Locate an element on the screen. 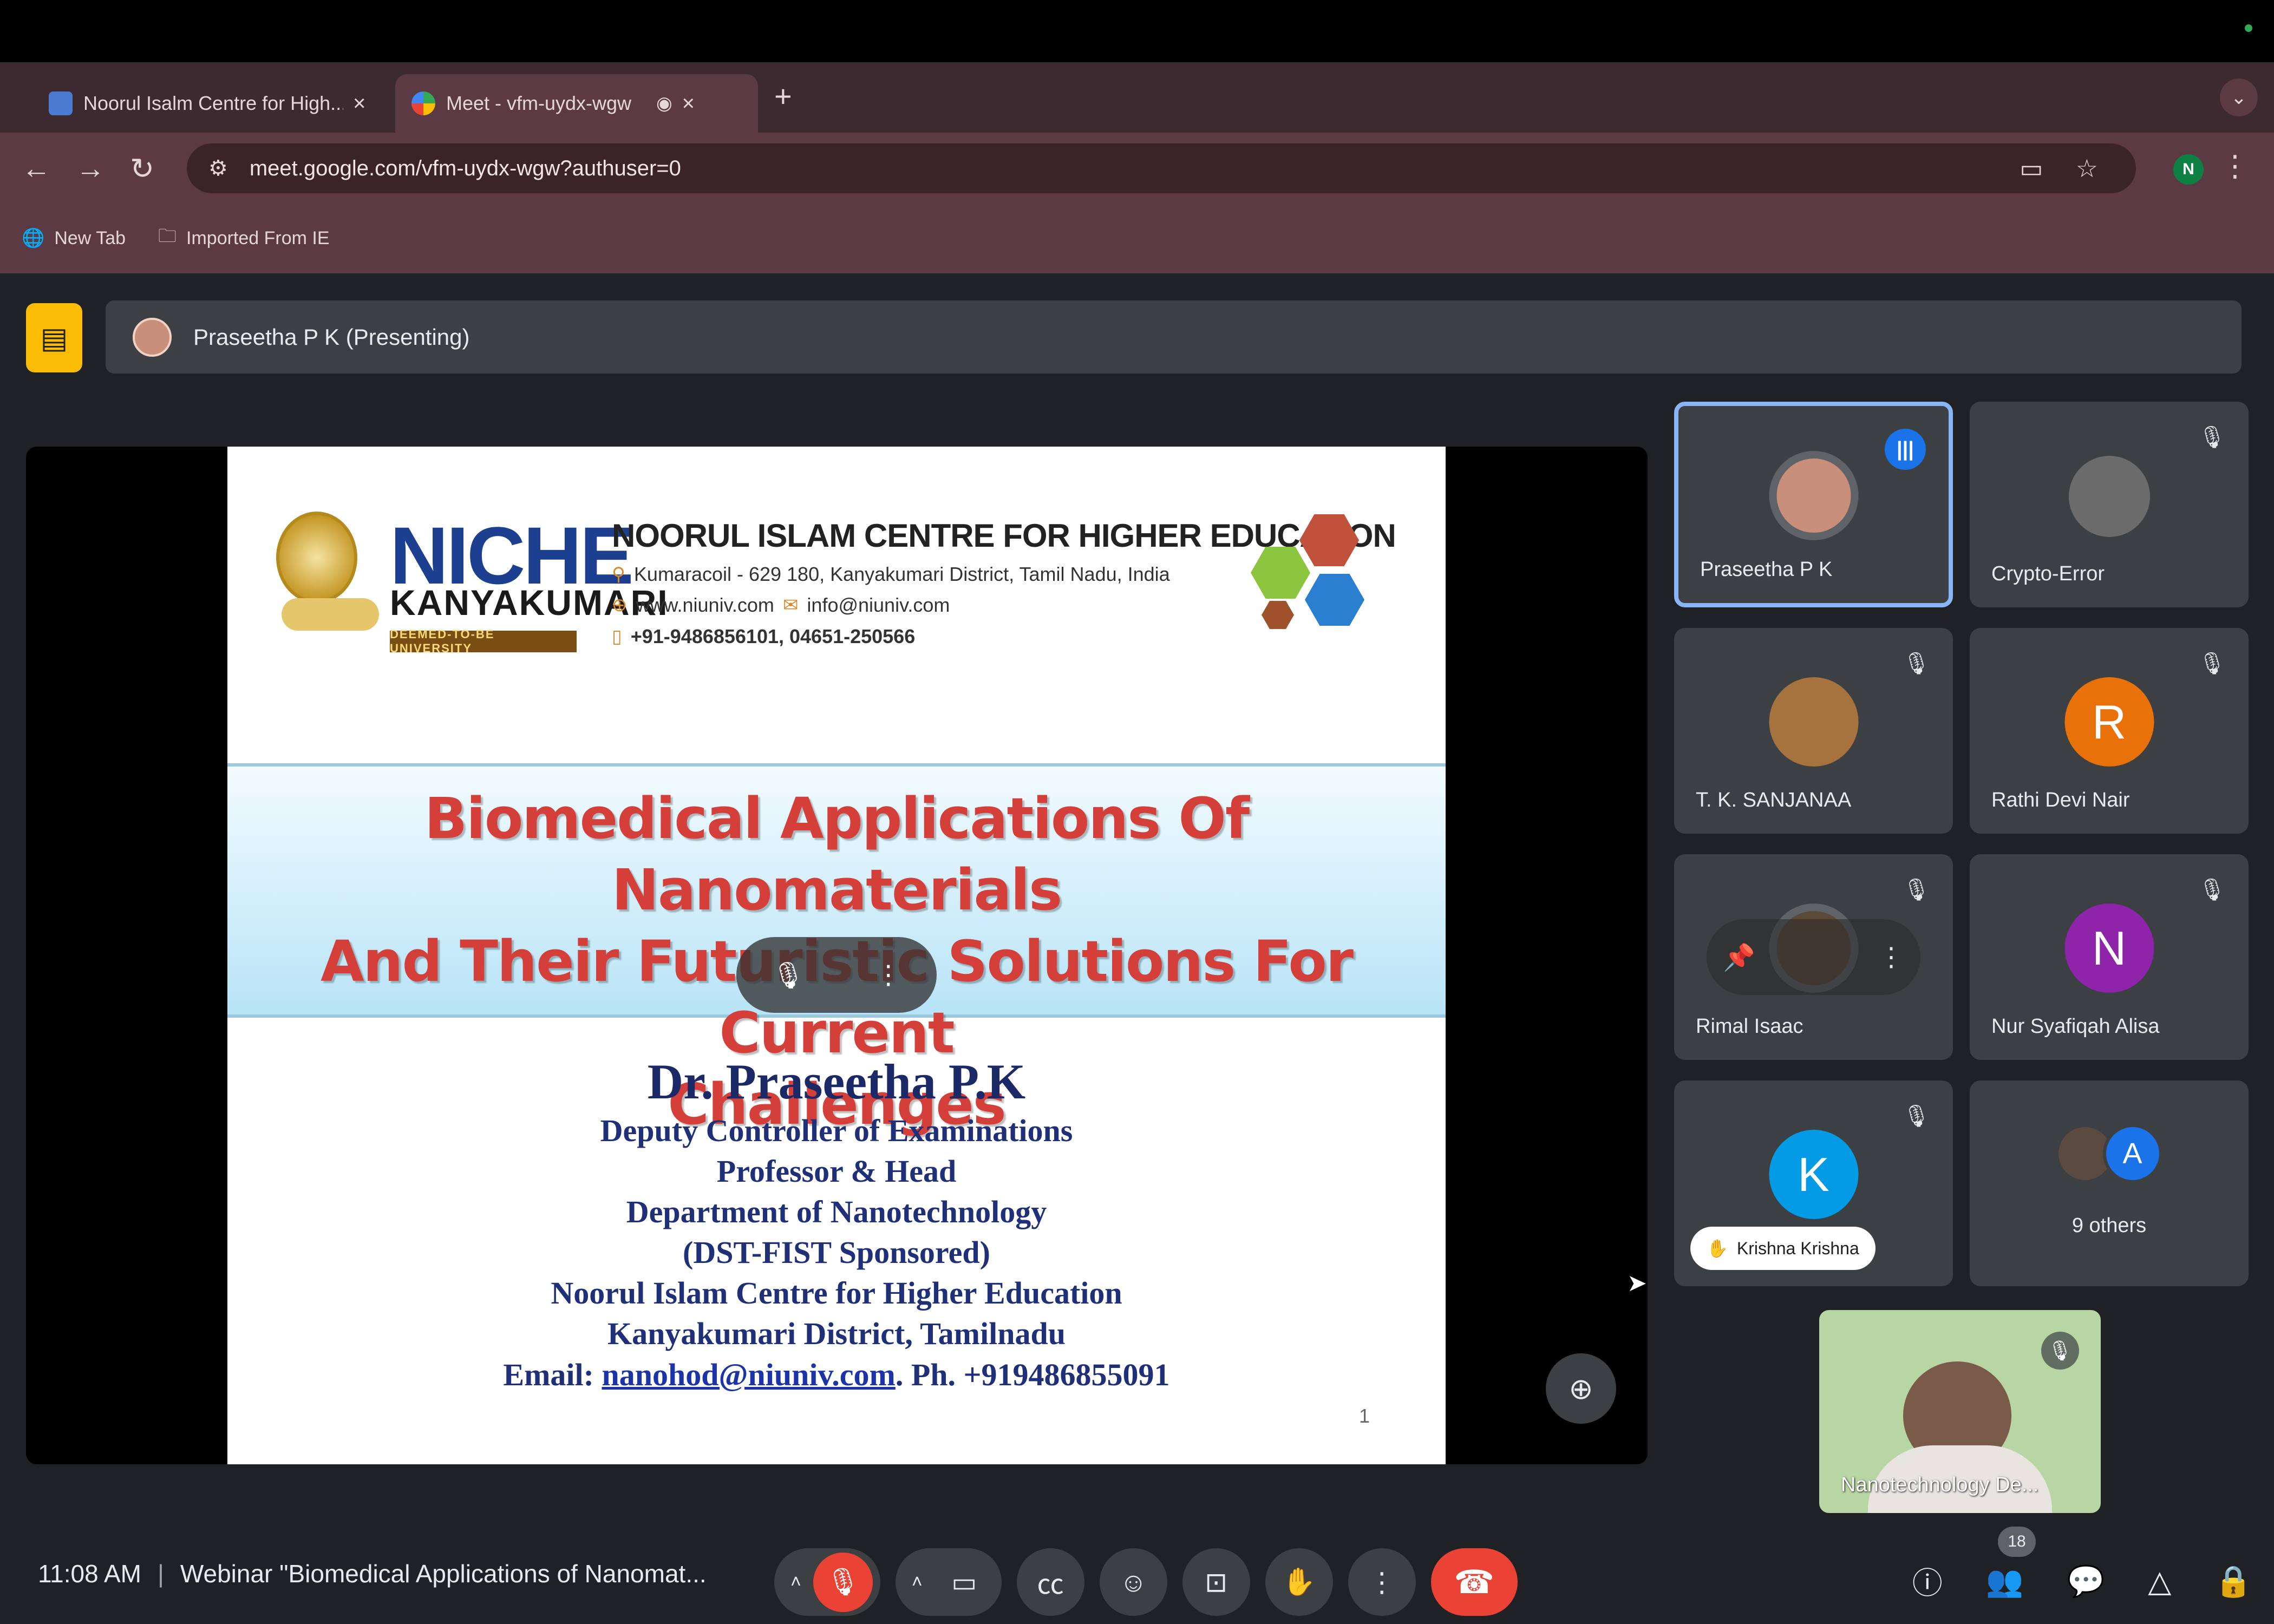  side-panel-controls: ⓘ 👥 💬 △ 🔒 is located at coordinates (2082, 1581).